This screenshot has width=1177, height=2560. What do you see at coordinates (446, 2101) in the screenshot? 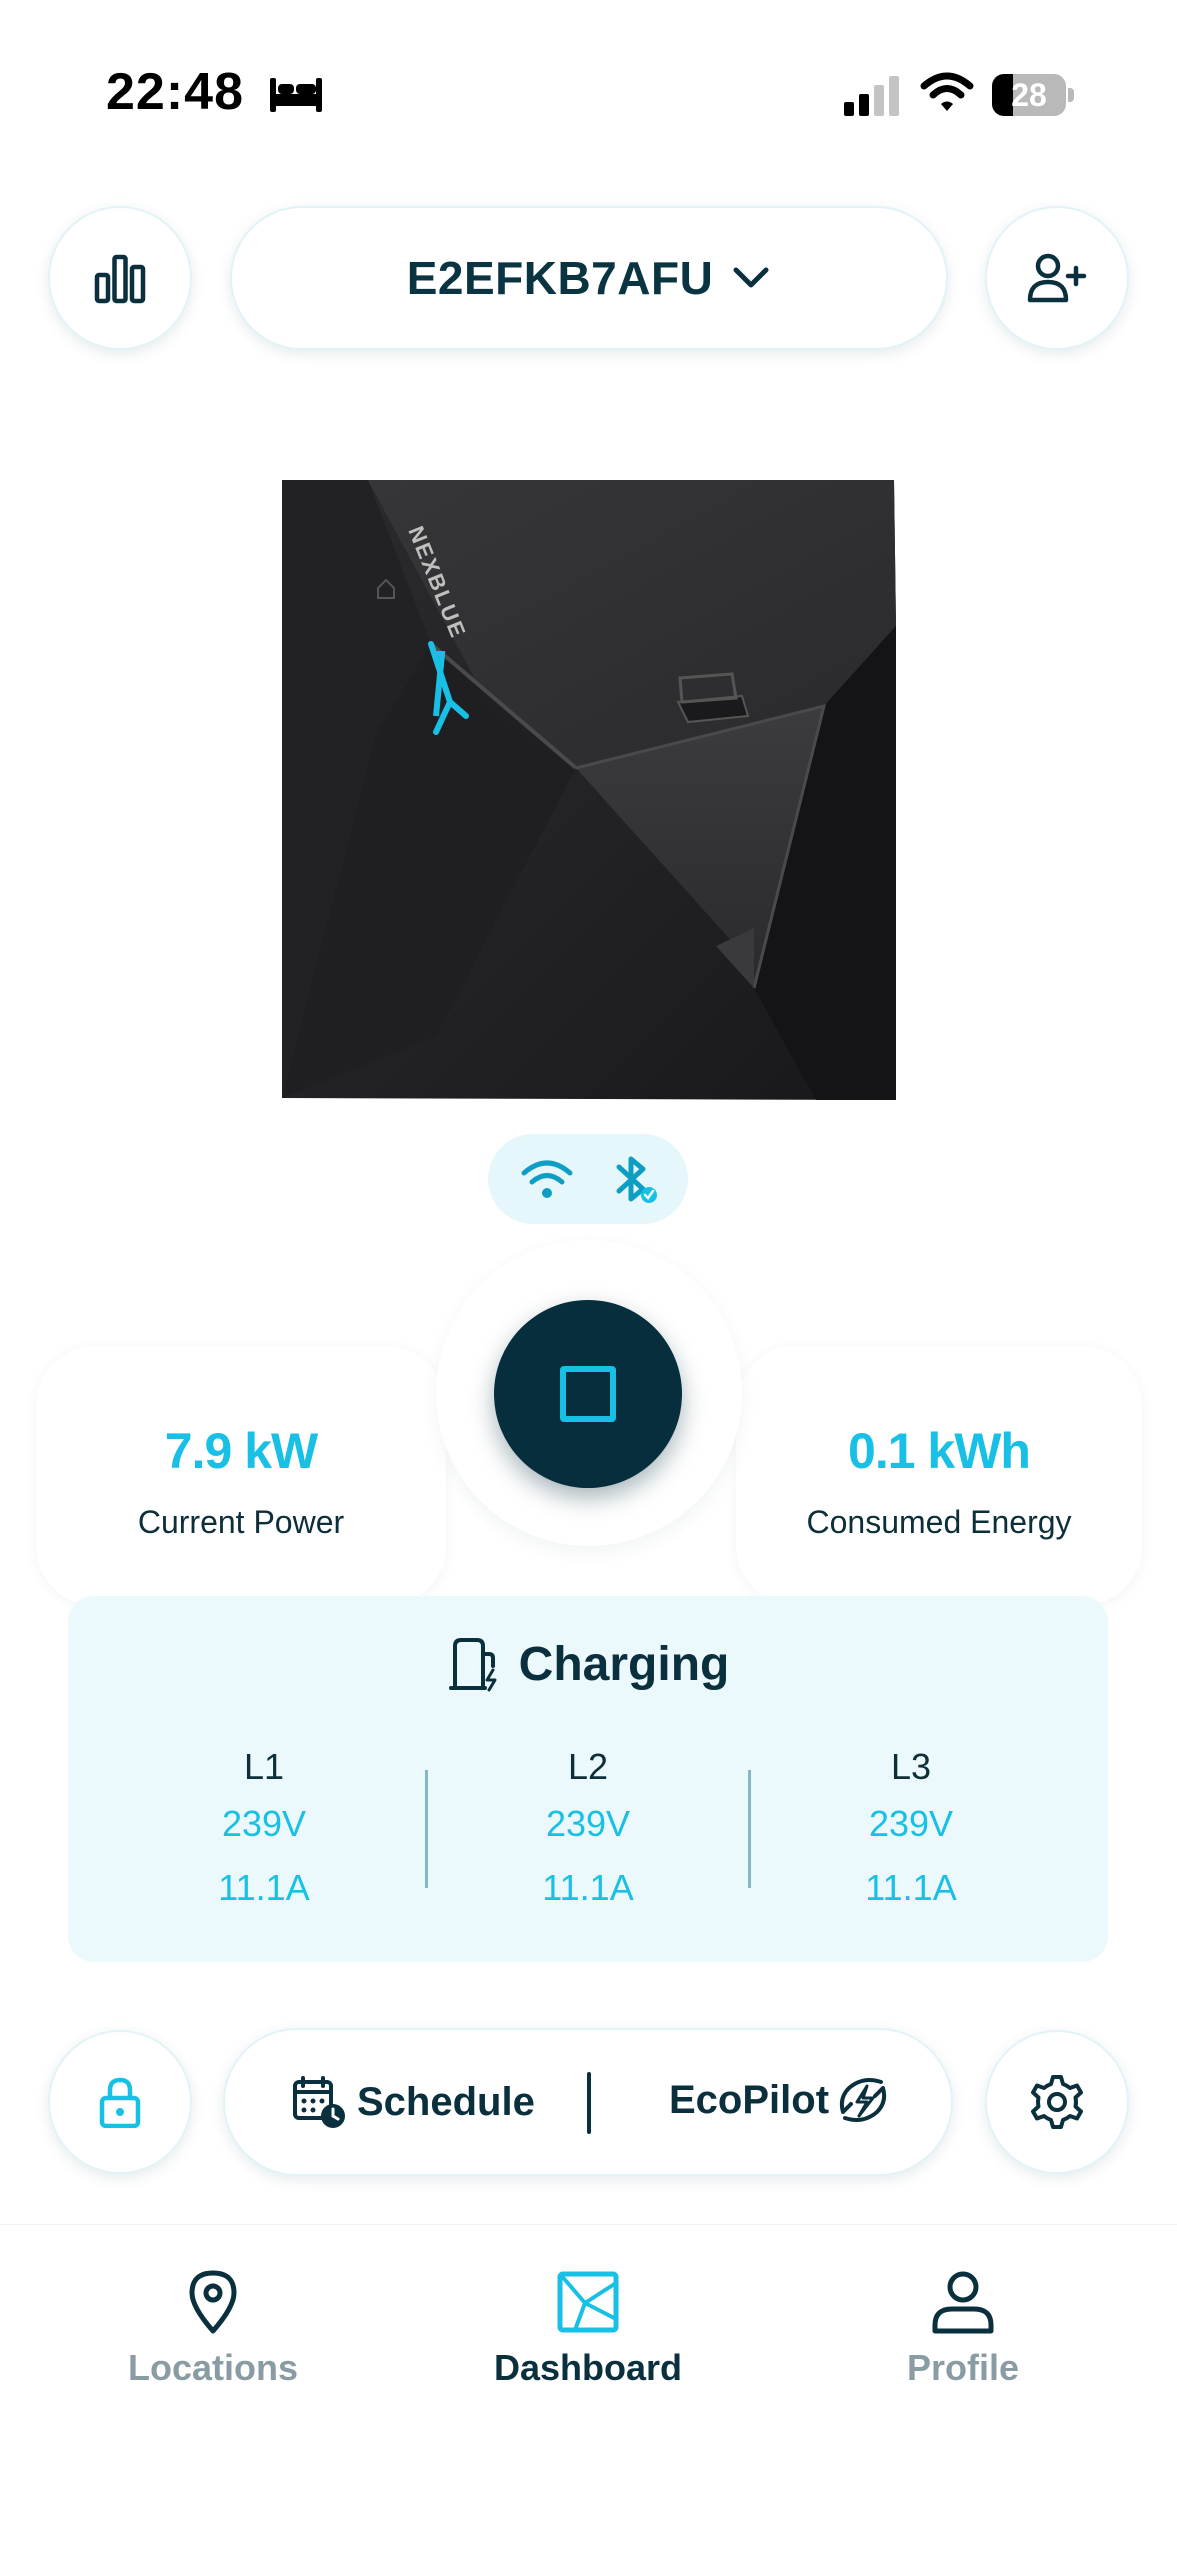
I see `schedule-label: Schedule` at bounding box center [446, 2101].